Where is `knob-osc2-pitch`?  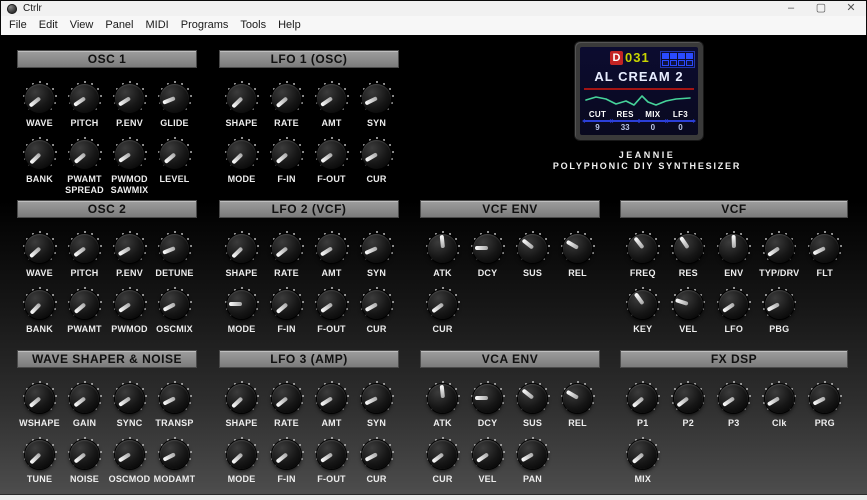
knob-osc2-pitch is located at coordinates (85, 248).